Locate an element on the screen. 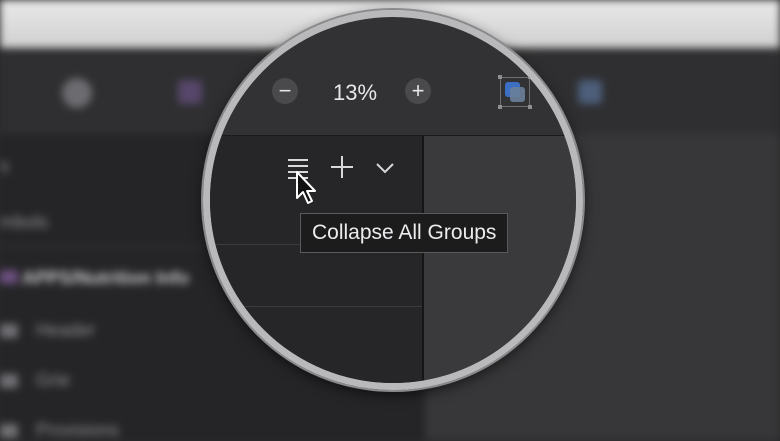  symbols-dropdown: mbols is located at coordinates (24, 222).